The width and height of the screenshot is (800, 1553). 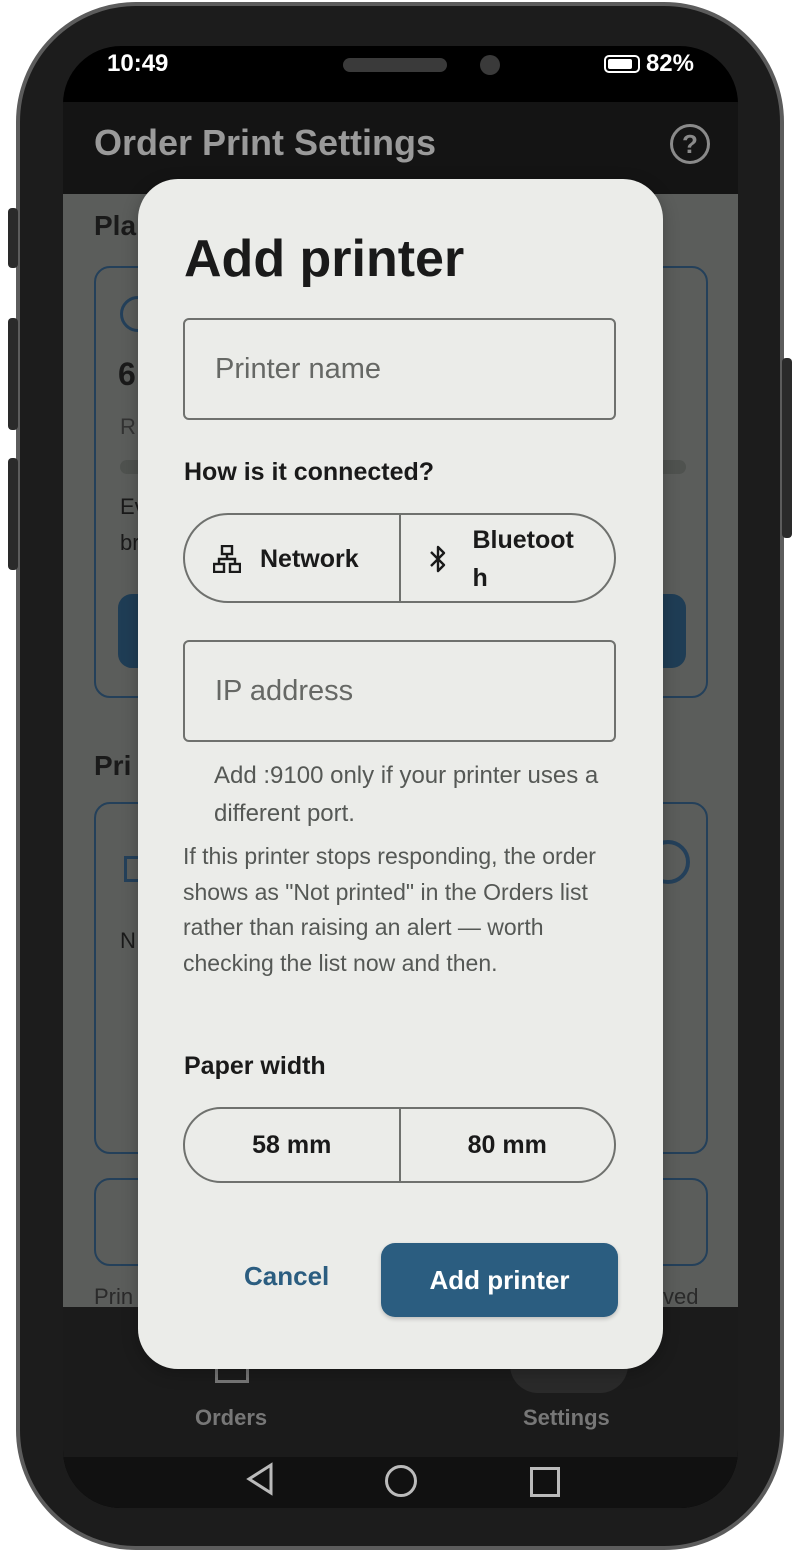 I want to click on battery-icon, so click(x=621, y=64).